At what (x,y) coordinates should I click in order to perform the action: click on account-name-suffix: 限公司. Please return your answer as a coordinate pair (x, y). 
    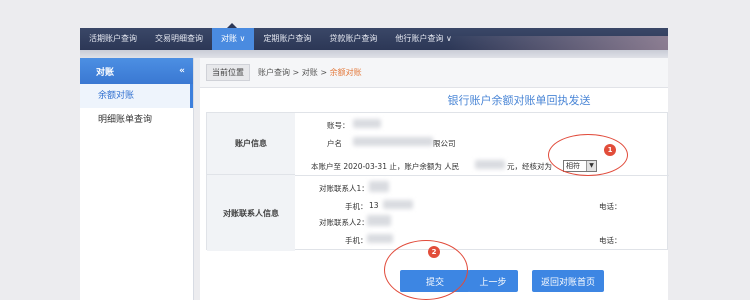
    Looking at the image, I should click on (444, 143).